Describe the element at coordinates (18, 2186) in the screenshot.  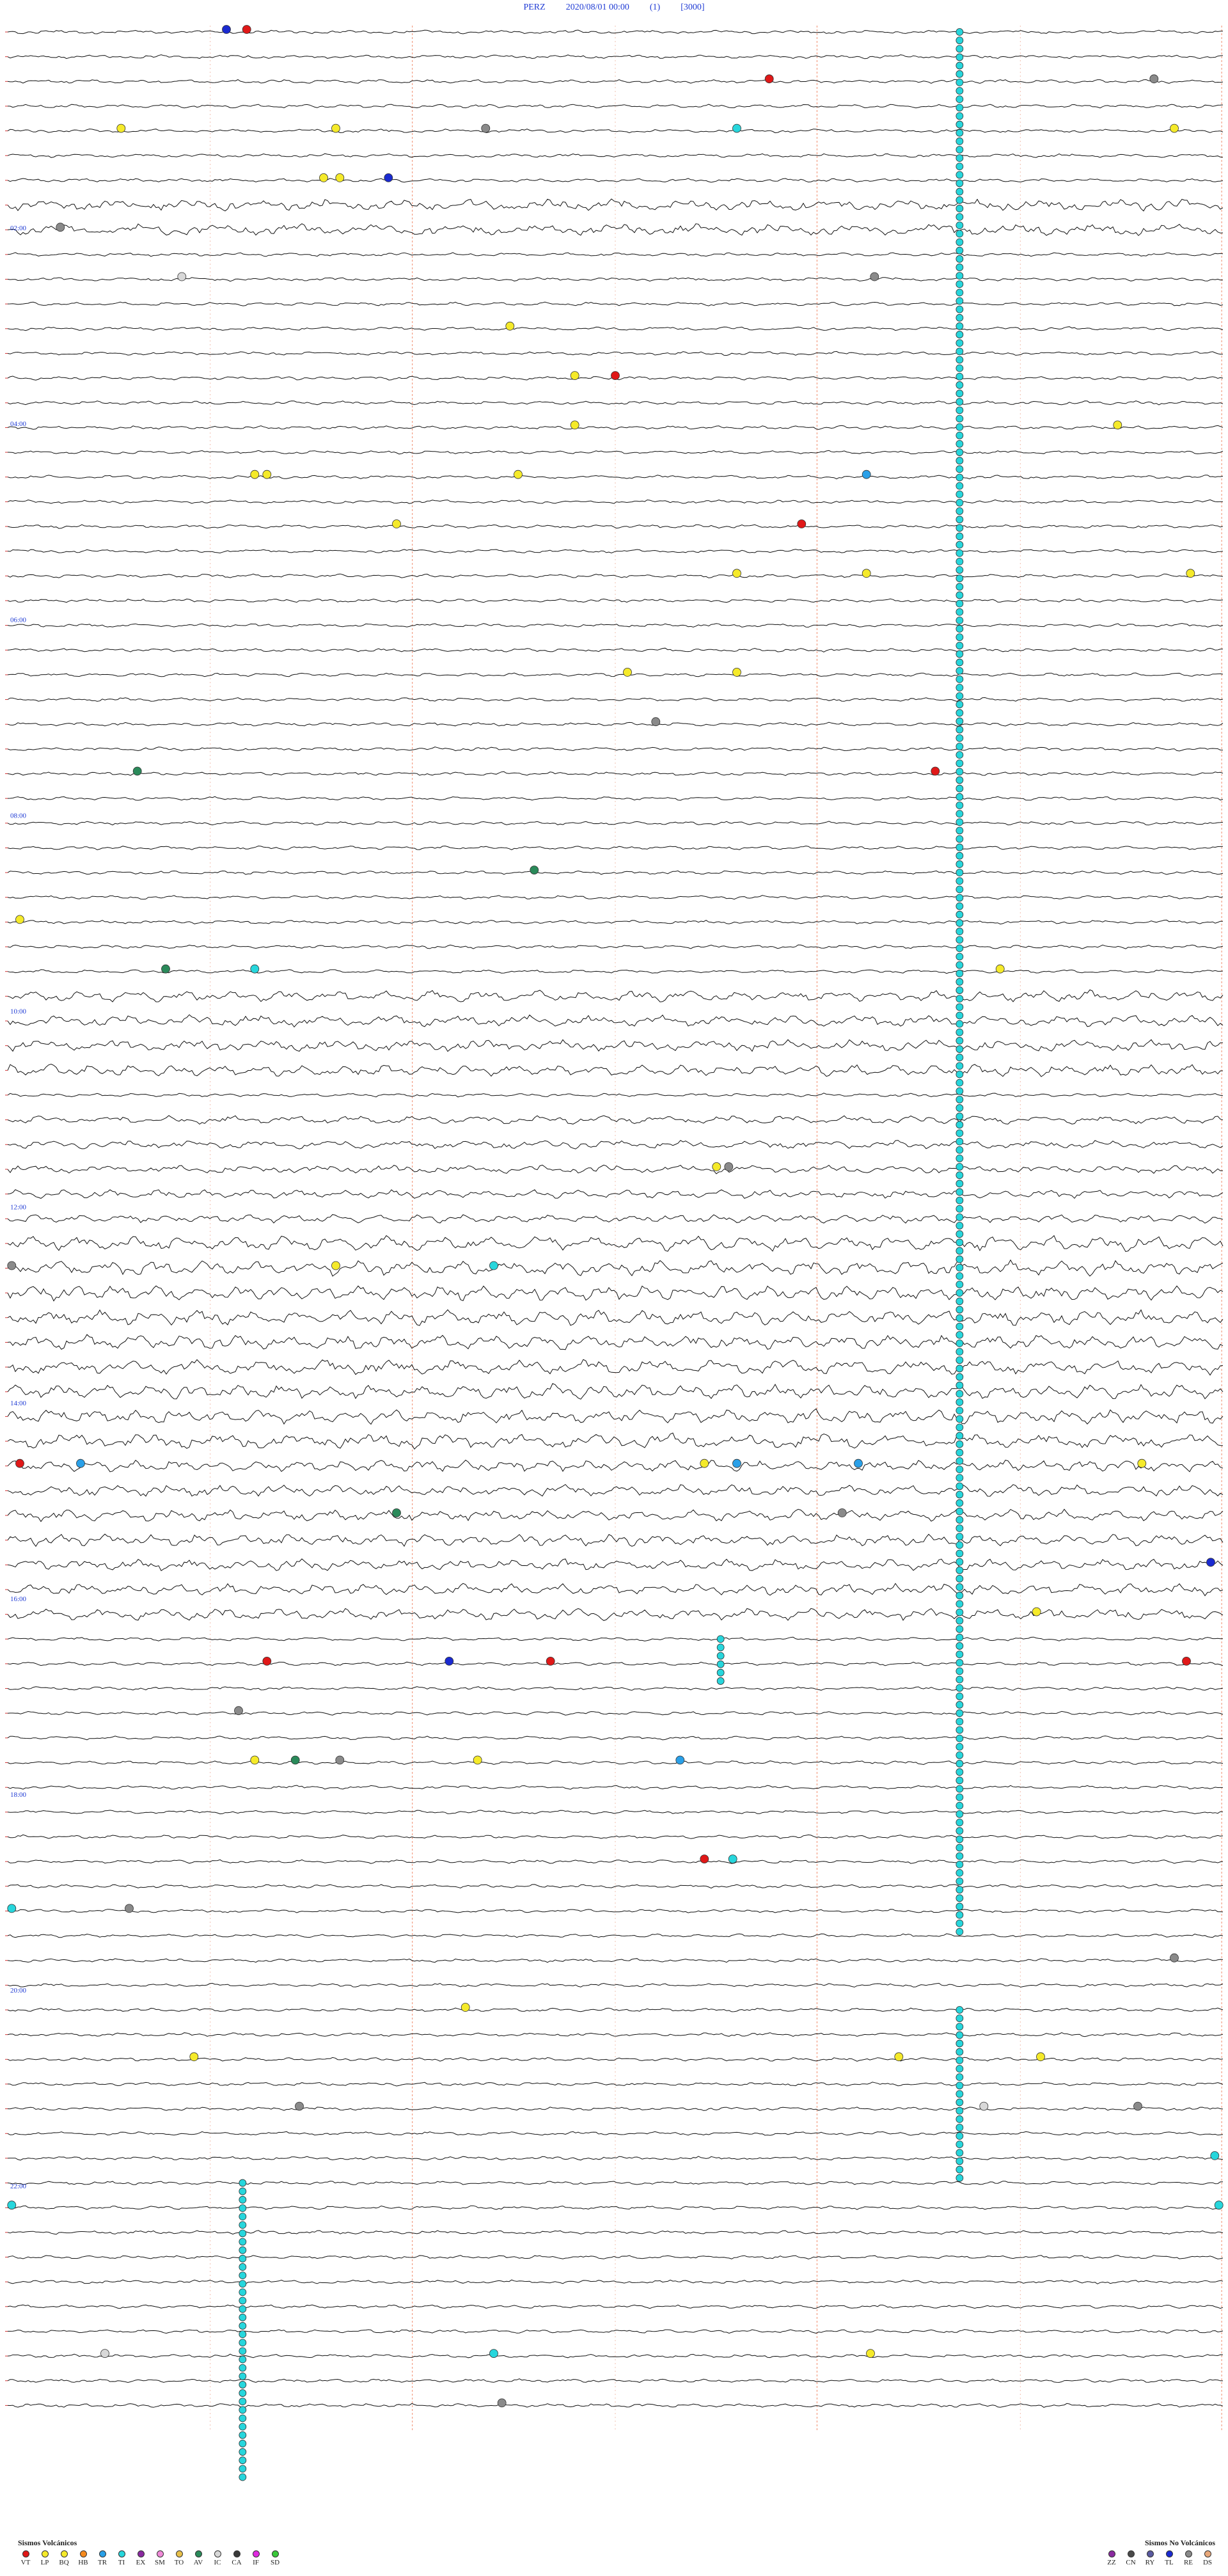
I see `hour-label: 22:00` at that location.